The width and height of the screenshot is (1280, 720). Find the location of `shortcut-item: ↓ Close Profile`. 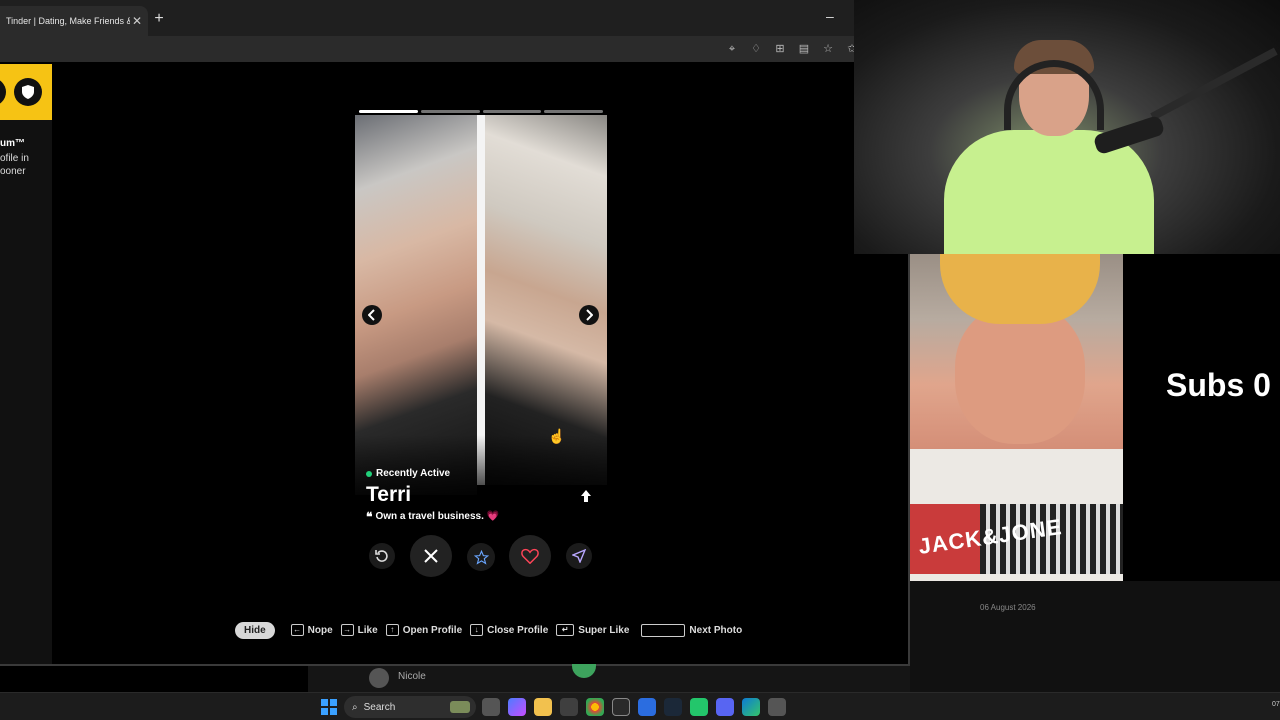

shortcut-item: ↓ Close Profile is located at coordinates (509, 630).